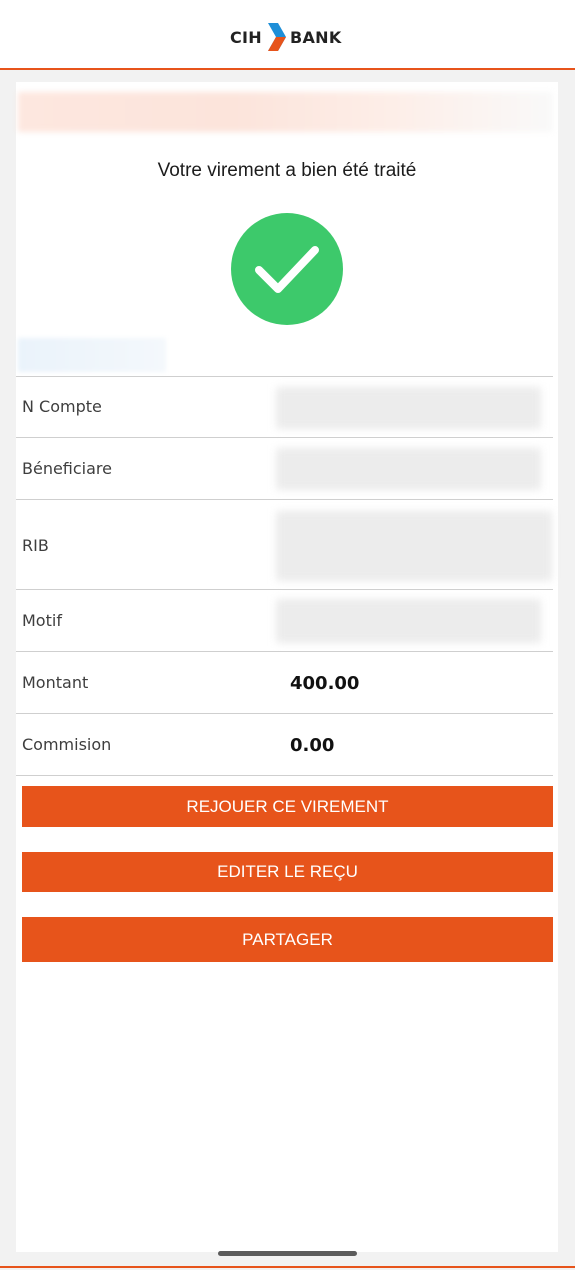  I want to click on motif-row: Motif, so click(284, 620).